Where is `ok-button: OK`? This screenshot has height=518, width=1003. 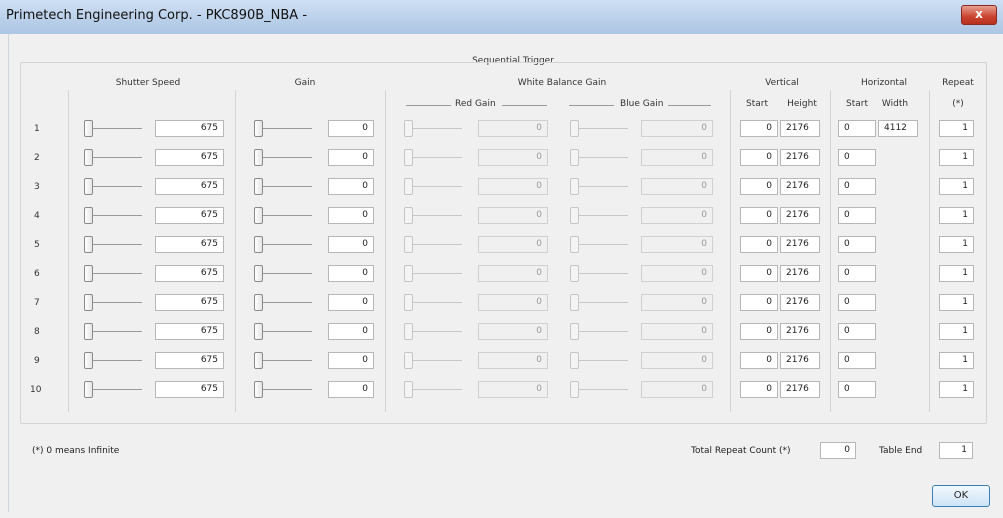
ok-button: OK is located at coordinates (961, 496).